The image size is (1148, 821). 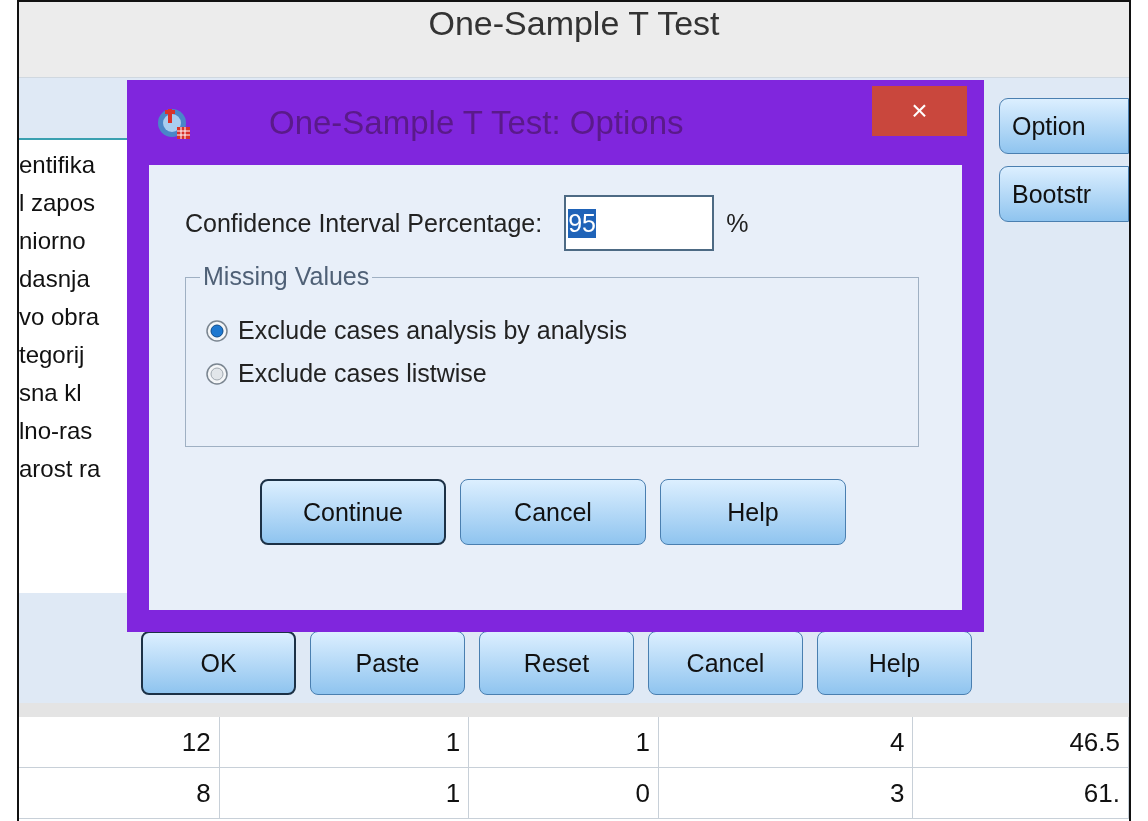 I want to click on table-cell: 46.5, so click(x=1021, y=742).